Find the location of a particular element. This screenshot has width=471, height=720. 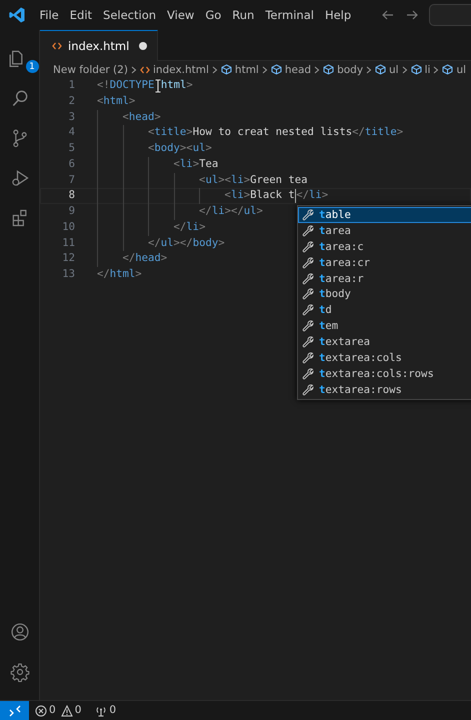

code-token: >< is located at coordinates (186, 148).